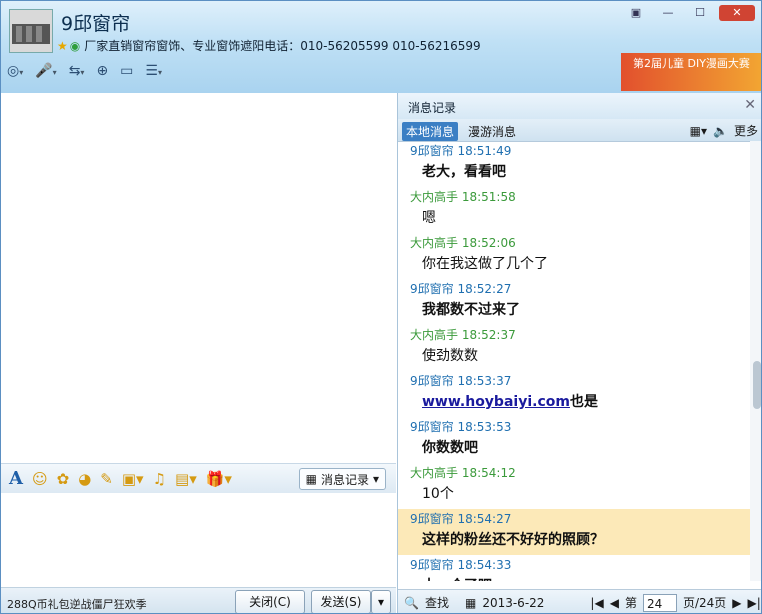  Describe the element at coordinates (580, 577) in the screenshot. I see `message-text: 十一个了吧` at that location.